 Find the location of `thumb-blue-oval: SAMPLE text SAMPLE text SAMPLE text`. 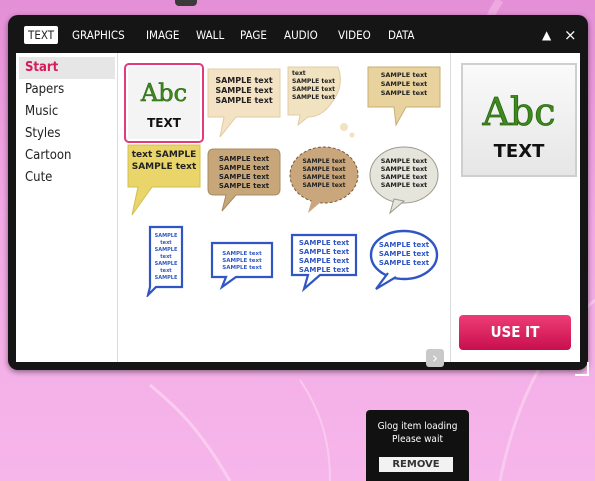

thumb-blue-oval: SAMPLE text SAMPLE text SAMPLE text is located at coordinates (404, 259).